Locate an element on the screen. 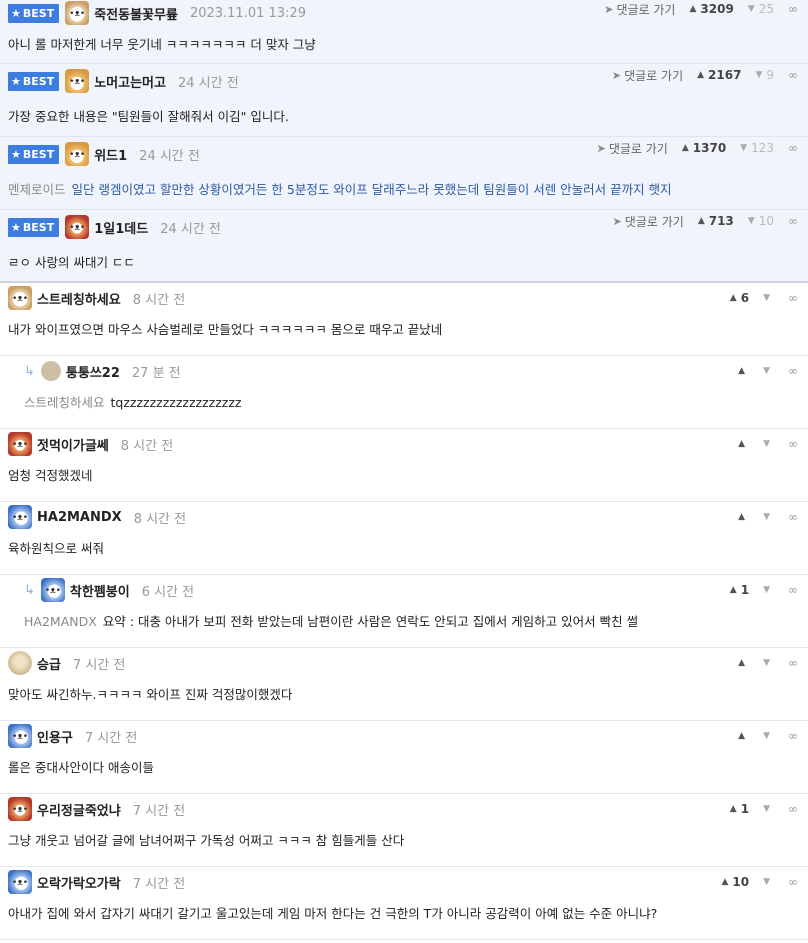 This screenshot has height=943, width=808. nickname: 위드1 is located at coordinates (110, 154).